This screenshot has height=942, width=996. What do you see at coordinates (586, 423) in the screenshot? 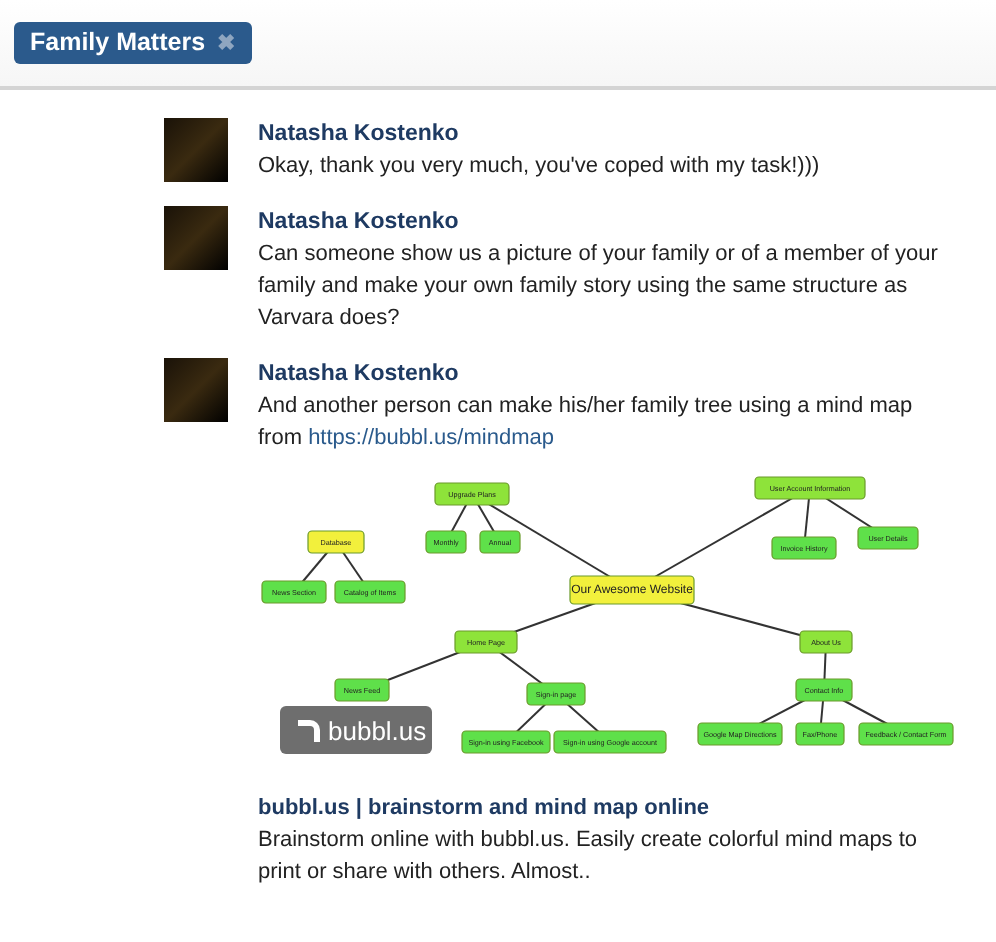
I see `message-text: And another person can make his/her family tree using a mind map from https://bubbl.us/mindmap` at bounding box center [586, 423].